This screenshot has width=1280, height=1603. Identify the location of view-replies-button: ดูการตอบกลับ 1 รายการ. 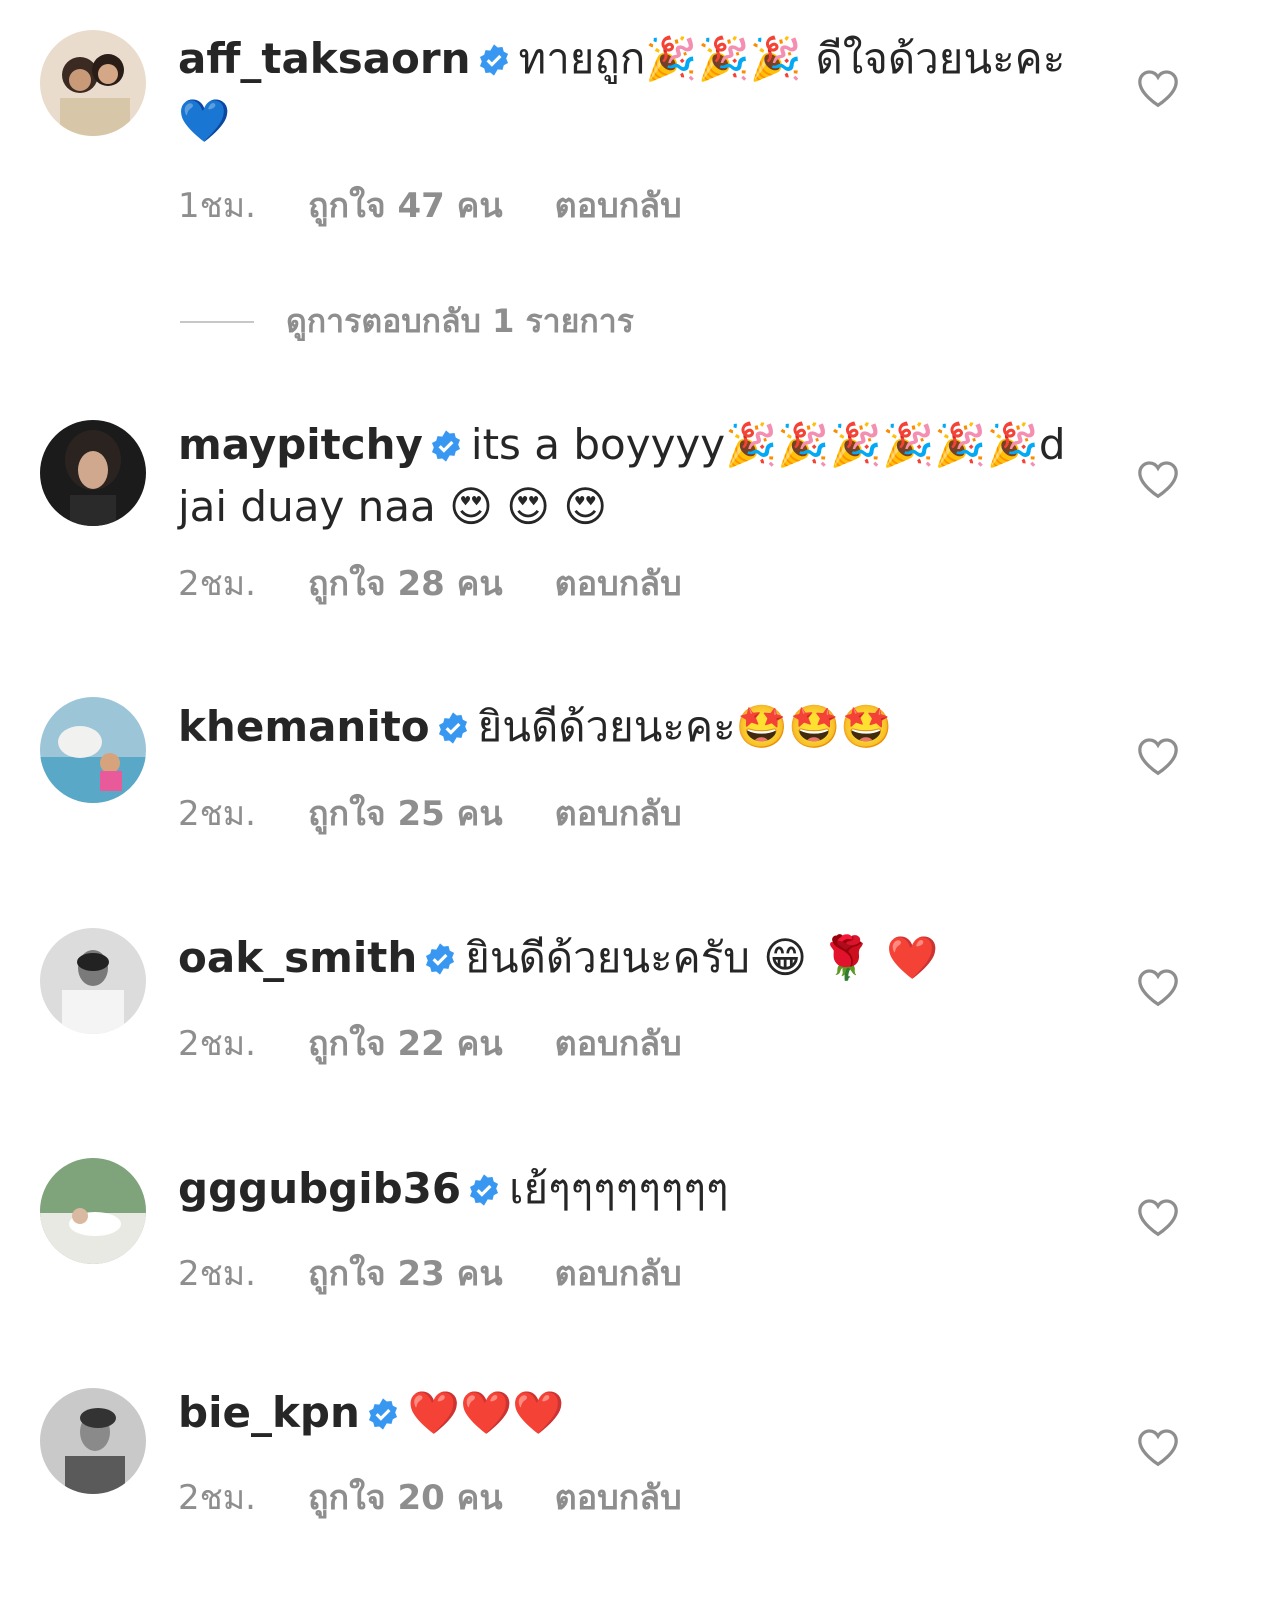
(407, 321).